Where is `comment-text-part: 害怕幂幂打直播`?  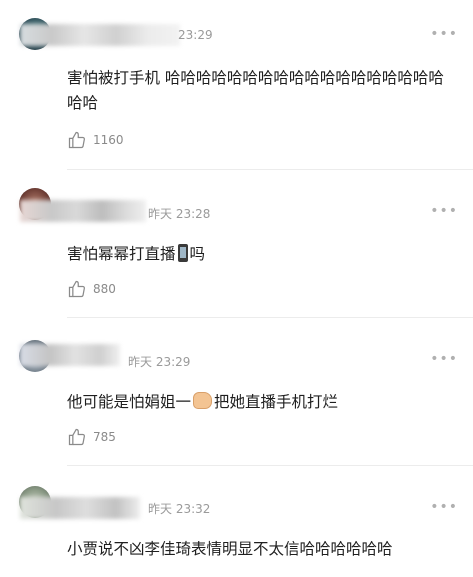 comment-text-part: 害怕幂幂打直播 is located at coordinates (121, 254).